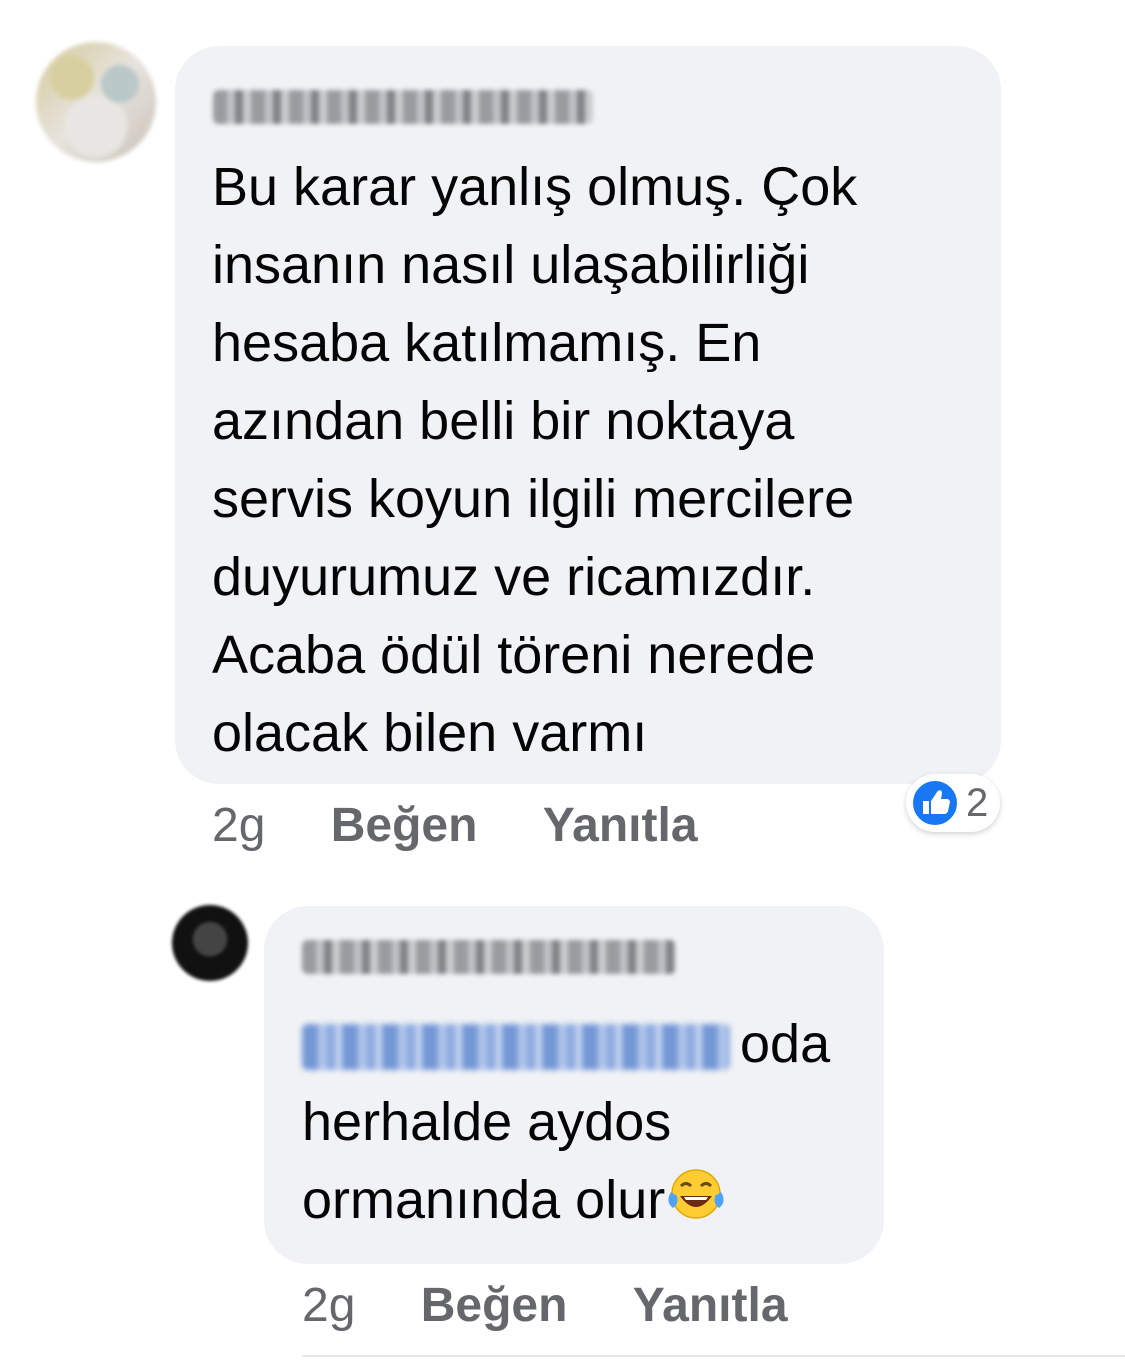  Describe the element at coordinates (571, 1306) in the screenshot. I see `reply-actions: 2g Beğen Yanıtla` at that location.